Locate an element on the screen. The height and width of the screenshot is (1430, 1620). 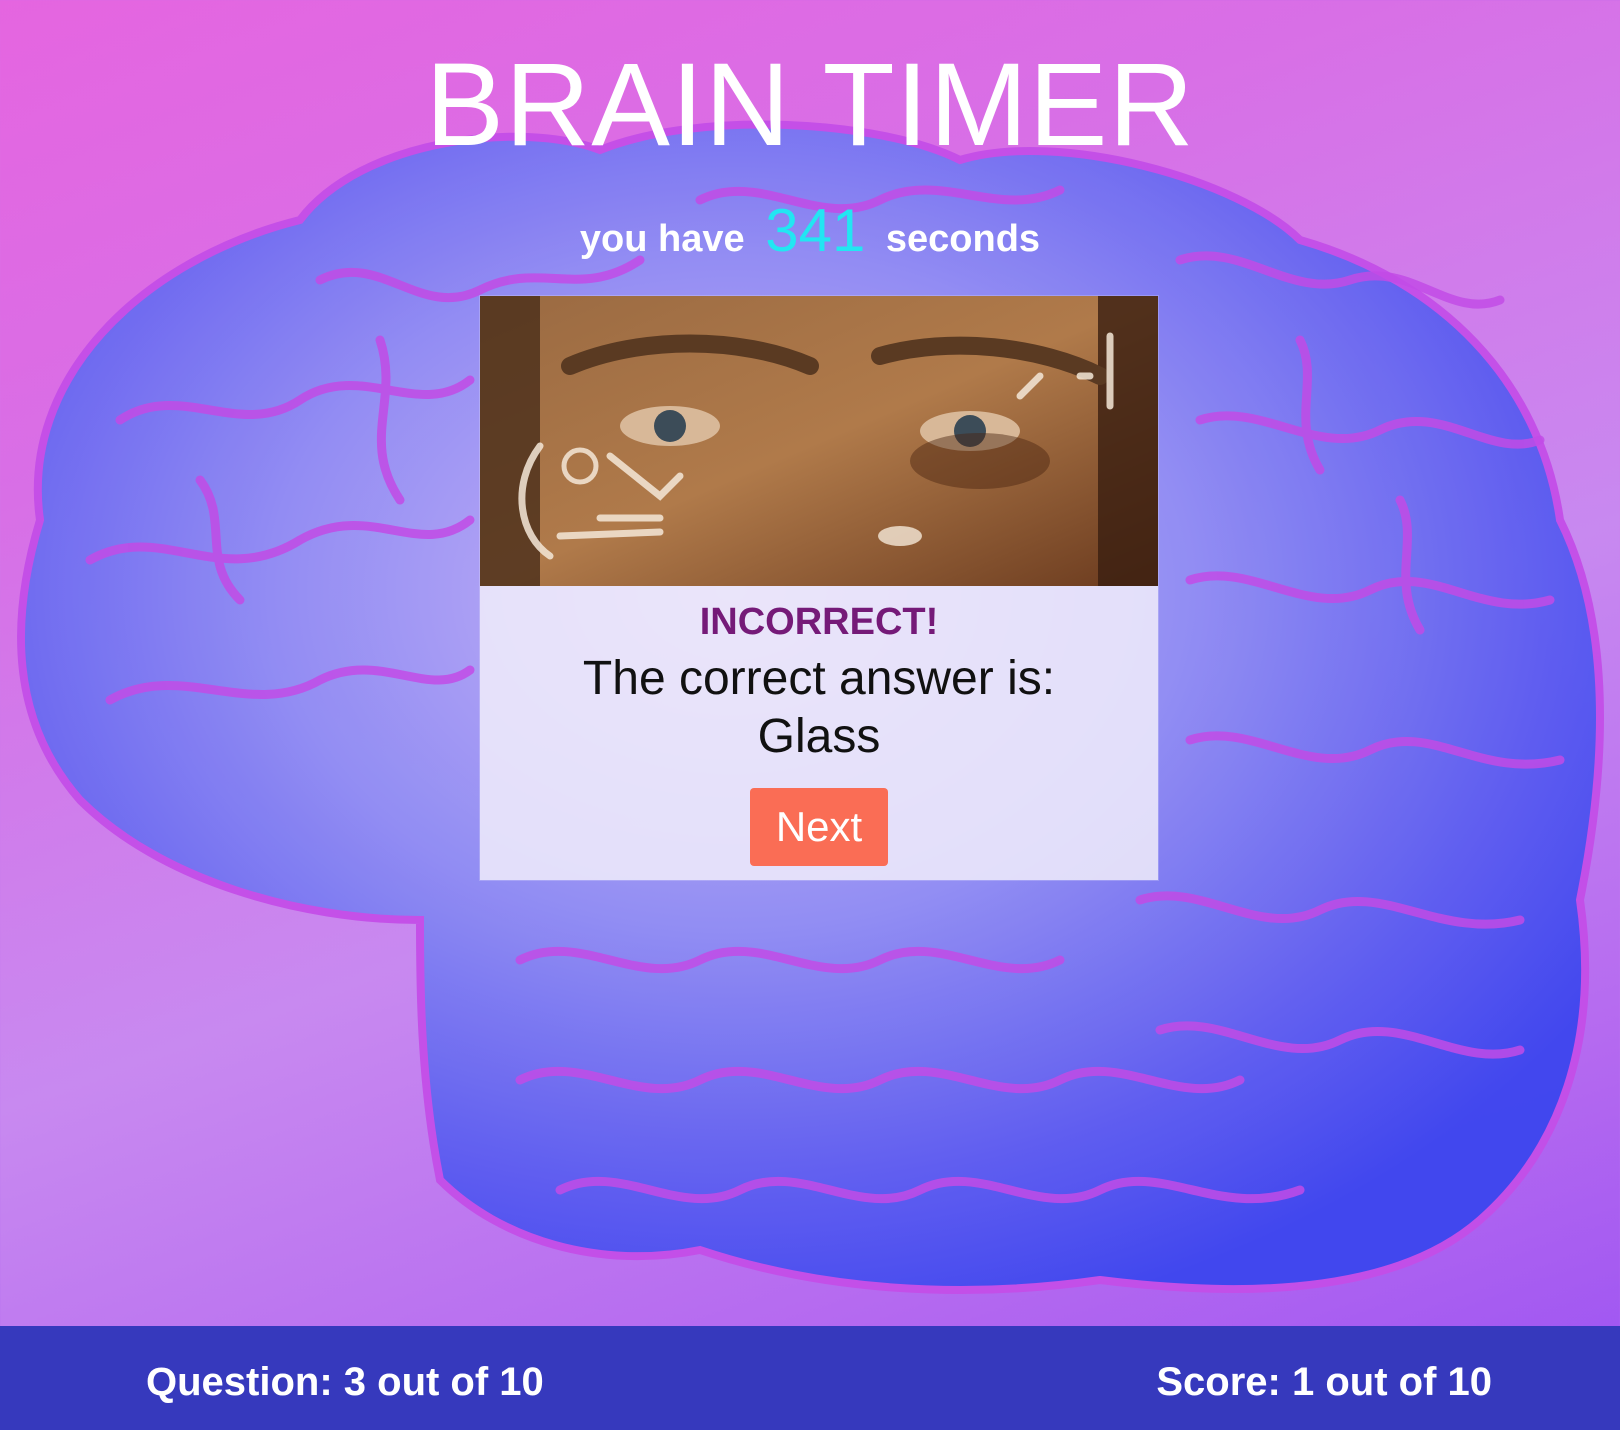
timer-seconds-value: 341 is located at coordinates (815, 230).